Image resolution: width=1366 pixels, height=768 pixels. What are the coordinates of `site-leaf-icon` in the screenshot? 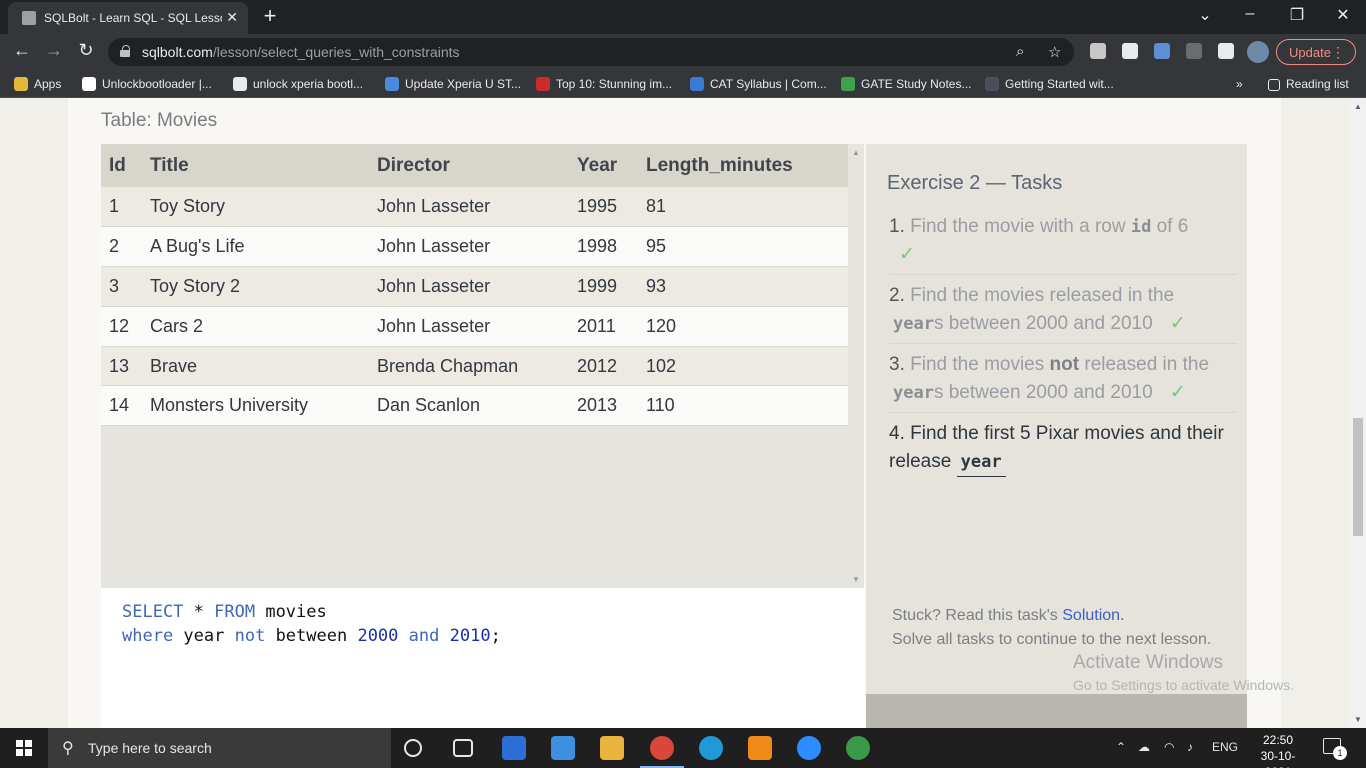 It's located at (848, 84).